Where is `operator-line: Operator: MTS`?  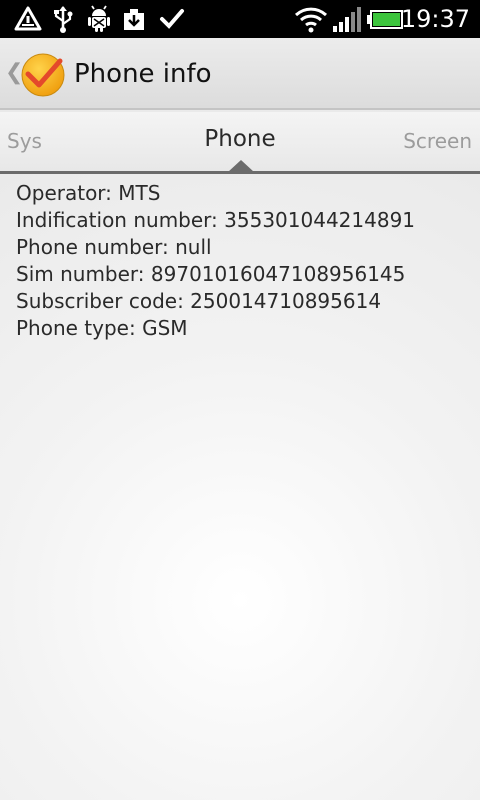
operator-line: Operator: MTS is located at coordinates (88, 193).